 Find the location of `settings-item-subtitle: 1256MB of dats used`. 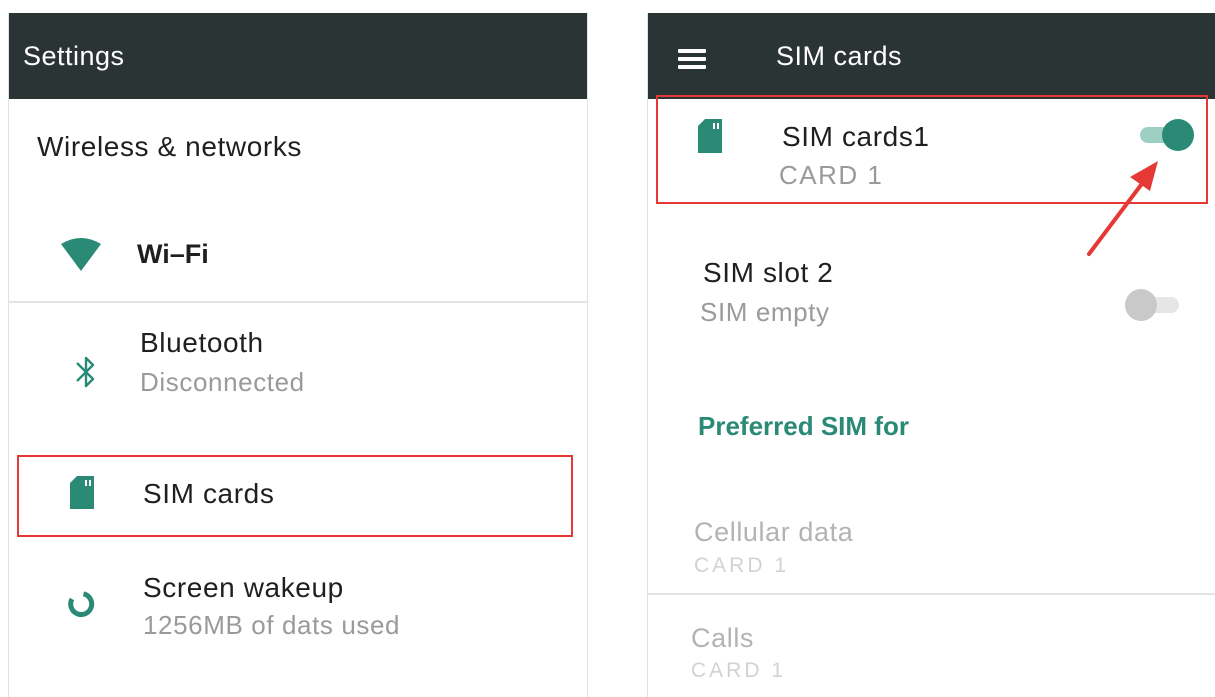

settings-item-subtitle: 1256MB of dats used is located at coordinates (272, 625).